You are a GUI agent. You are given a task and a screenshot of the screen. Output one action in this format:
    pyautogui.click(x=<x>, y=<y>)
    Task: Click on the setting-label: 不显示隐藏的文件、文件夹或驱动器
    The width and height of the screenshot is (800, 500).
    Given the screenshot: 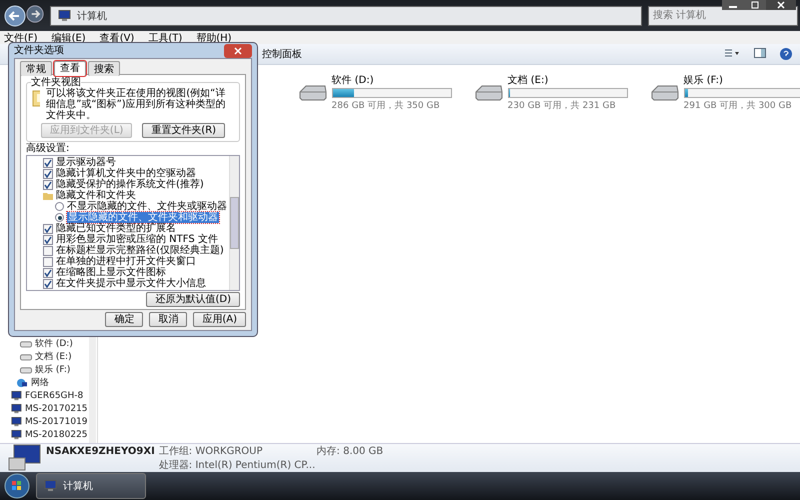 What is the action you would take?
    pyautogui.click(x=147, y=206)
    